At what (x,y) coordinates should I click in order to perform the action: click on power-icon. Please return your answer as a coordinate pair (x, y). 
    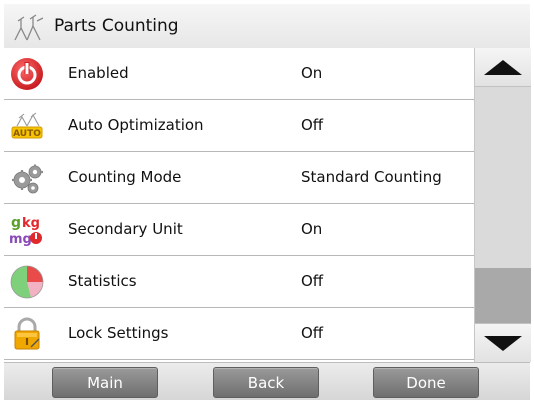
    Looking at the image, I should click on (27, 74).